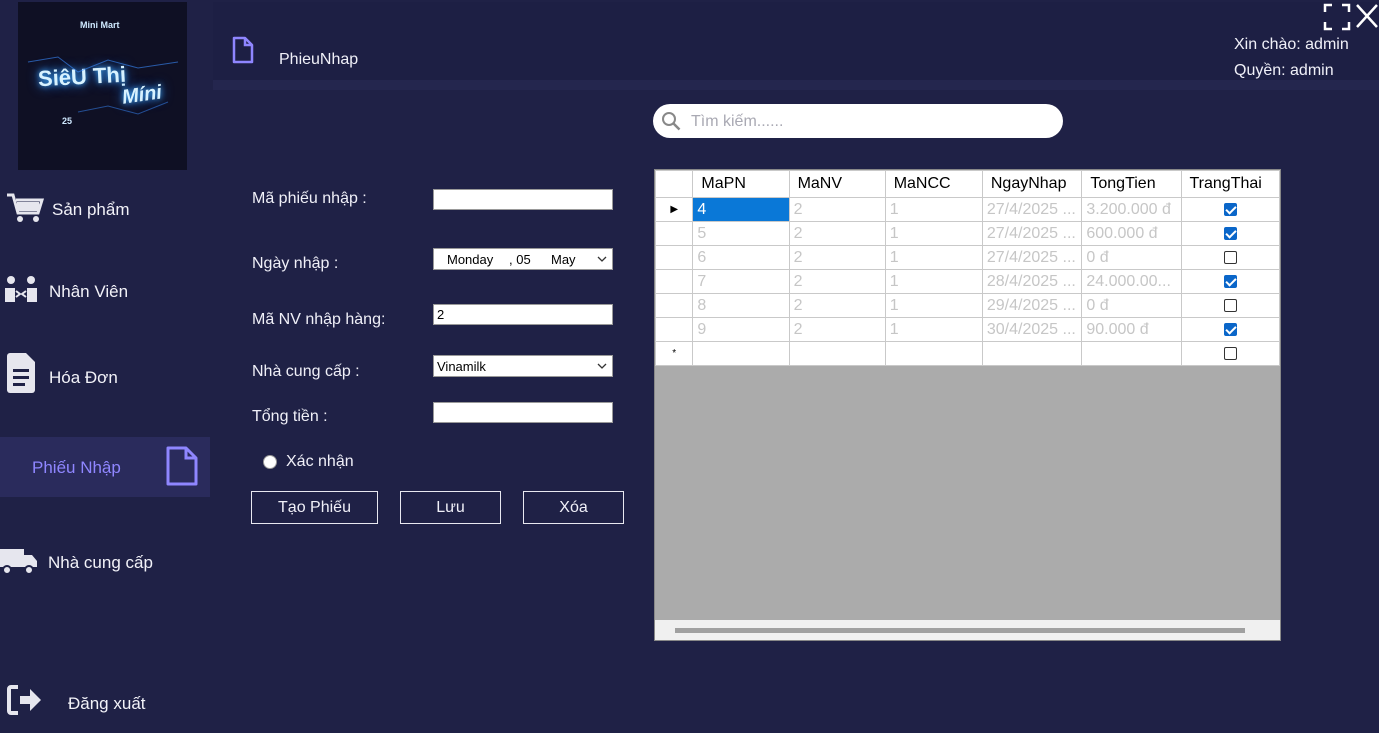 This screenshot has width=1379, height=733. What do you see at coordinates (523, 366) in the screenshot?
I see `supplier-select: Vinamilk` at bounding box center [523, 366].